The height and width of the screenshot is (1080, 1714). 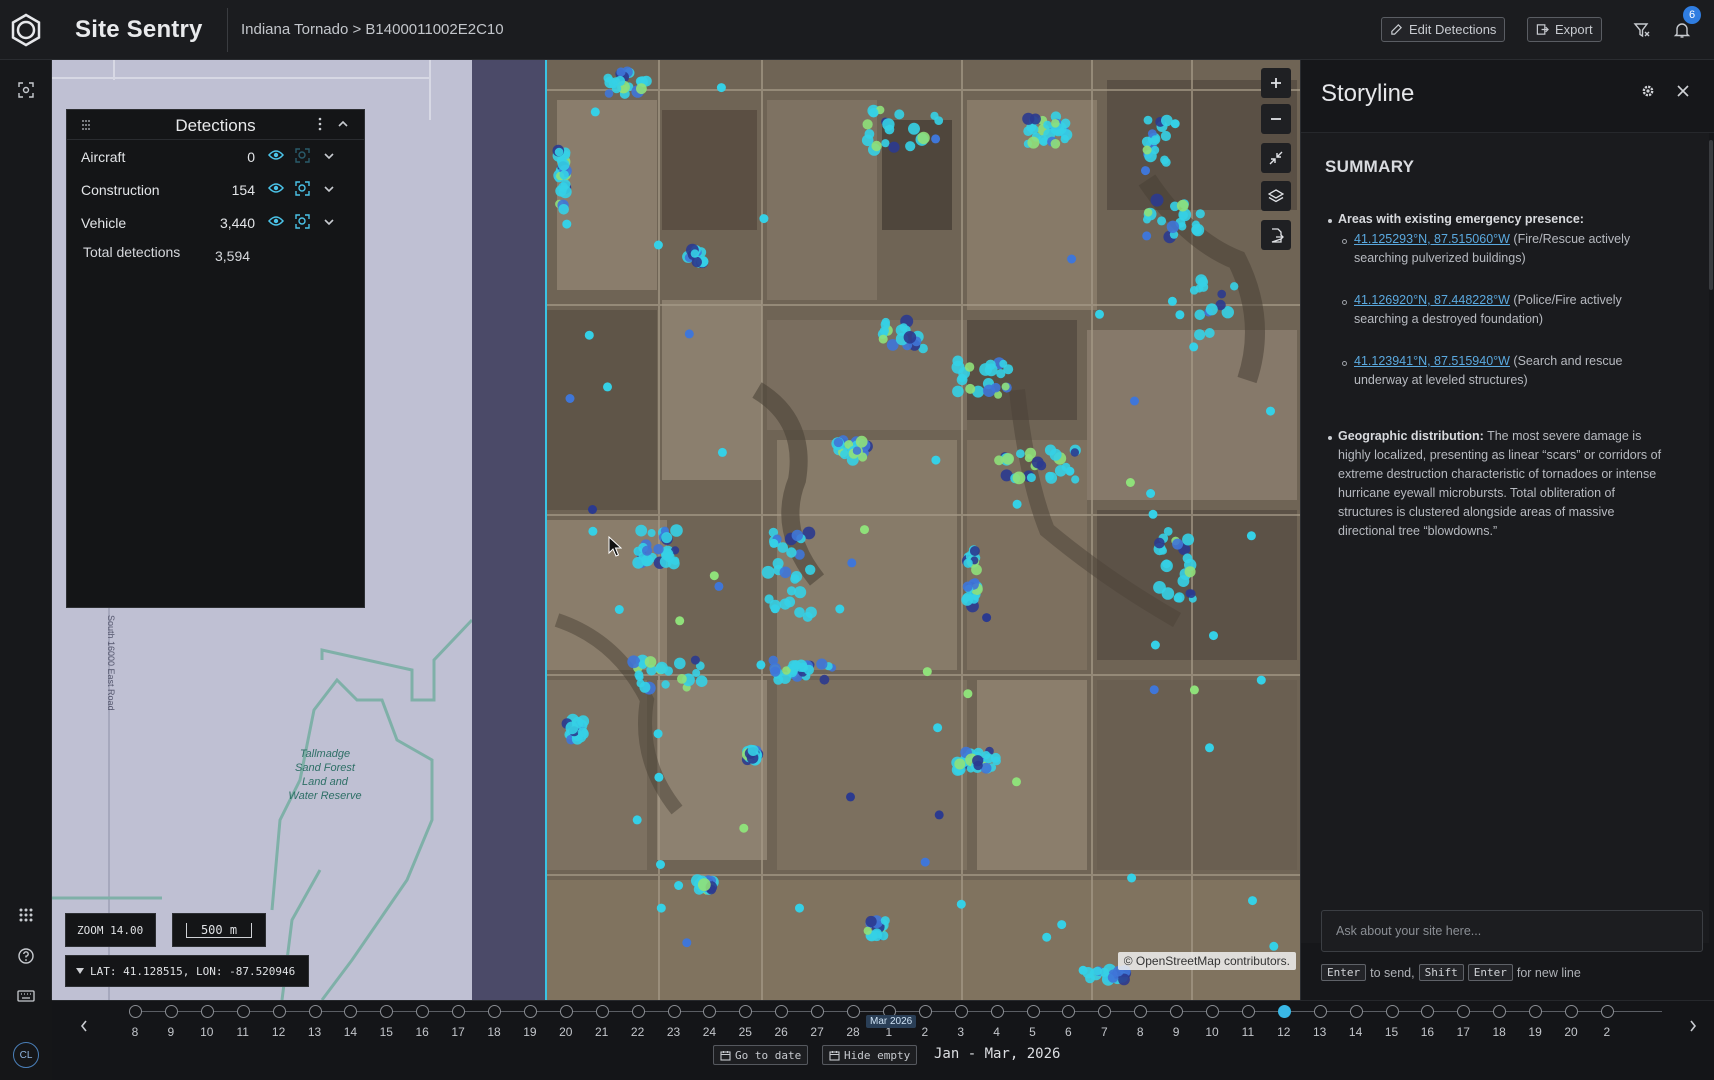 I want to click on hide-empty-button: Hide empty, so click(x=870, y=1055).